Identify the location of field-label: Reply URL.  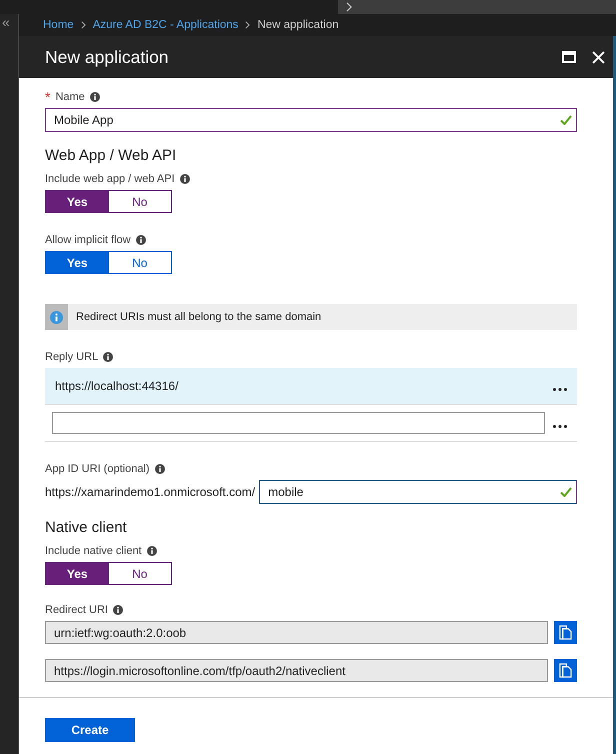
(71, 357).